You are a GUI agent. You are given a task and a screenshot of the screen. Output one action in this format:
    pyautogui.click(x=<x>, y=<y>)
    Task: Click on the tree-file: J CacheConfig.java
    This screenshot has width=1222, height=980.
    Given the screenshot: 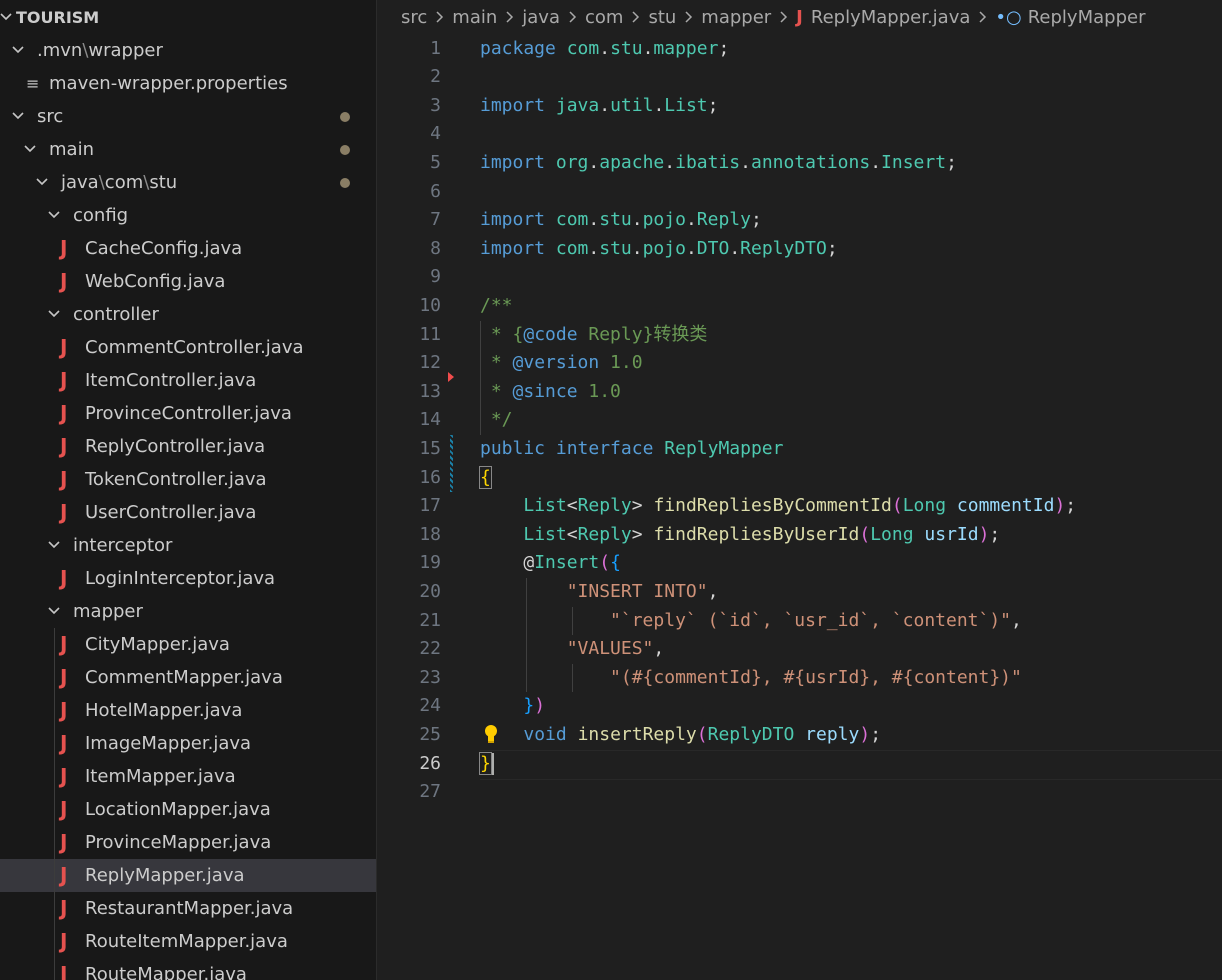 What is the action you would take?
    pyautogui.click(x=188, y=248)
    